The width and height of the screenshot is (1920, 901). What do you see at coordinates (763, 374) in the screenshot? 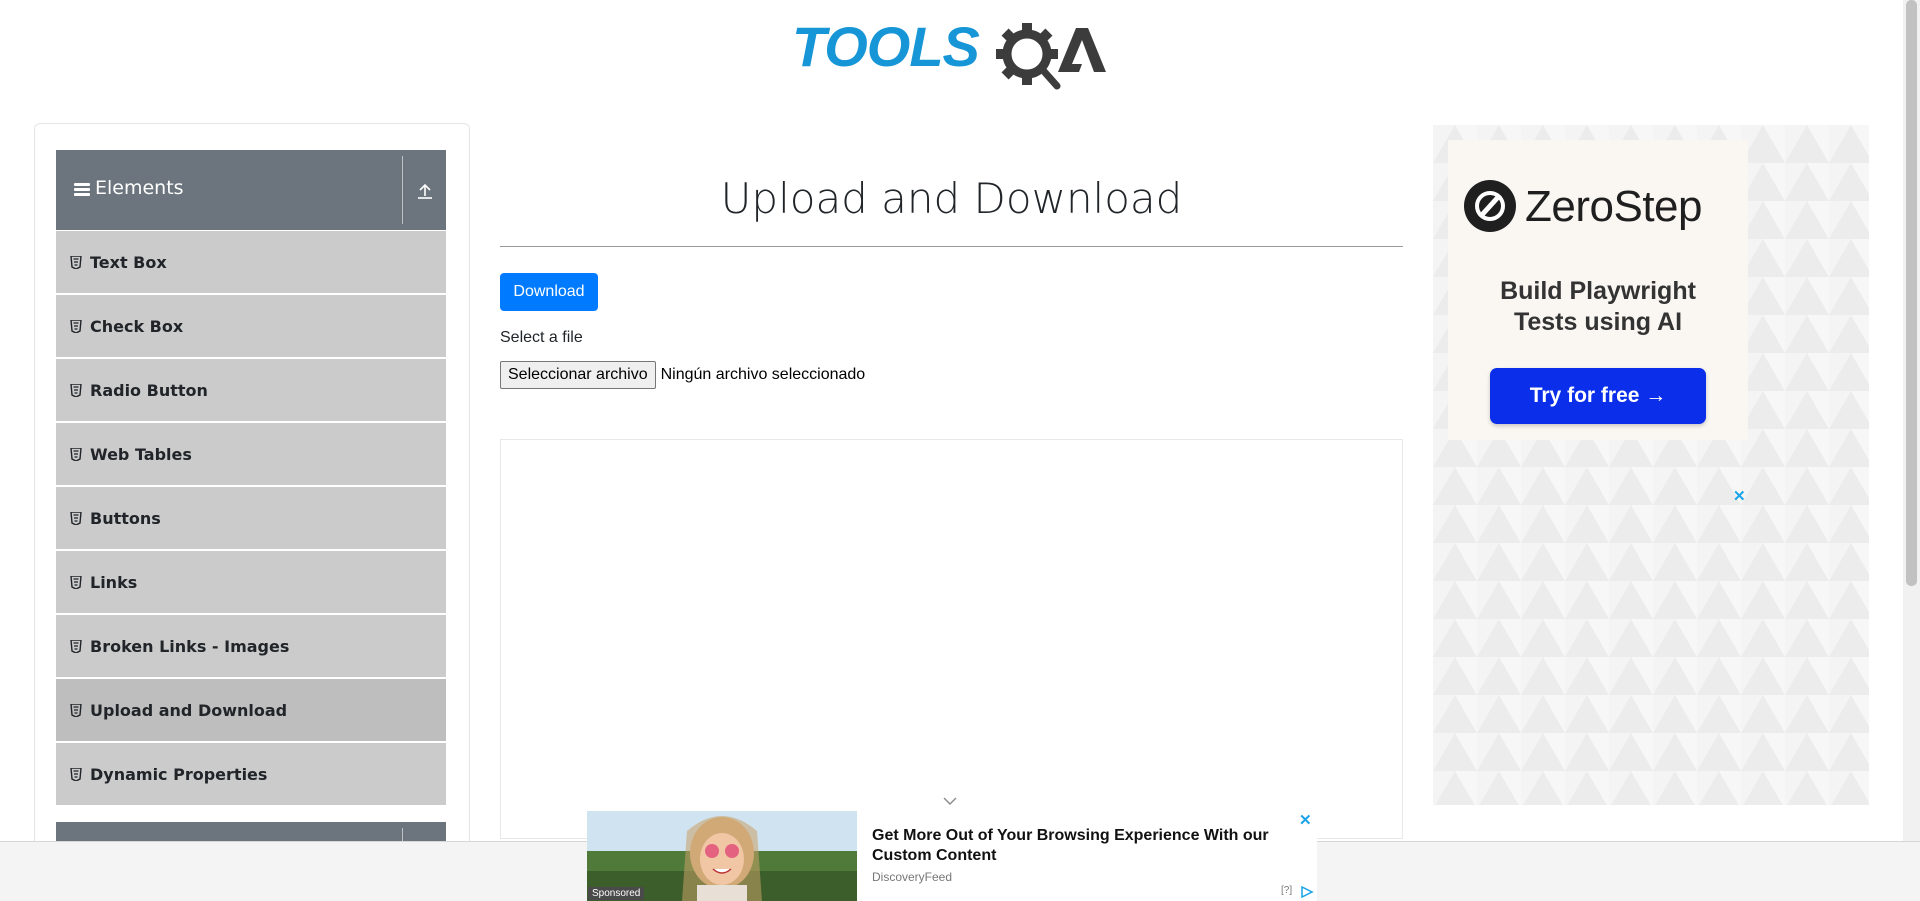
I see `file-status-text: Ningún archivo seleccionado` at bounding box center [763, 374].